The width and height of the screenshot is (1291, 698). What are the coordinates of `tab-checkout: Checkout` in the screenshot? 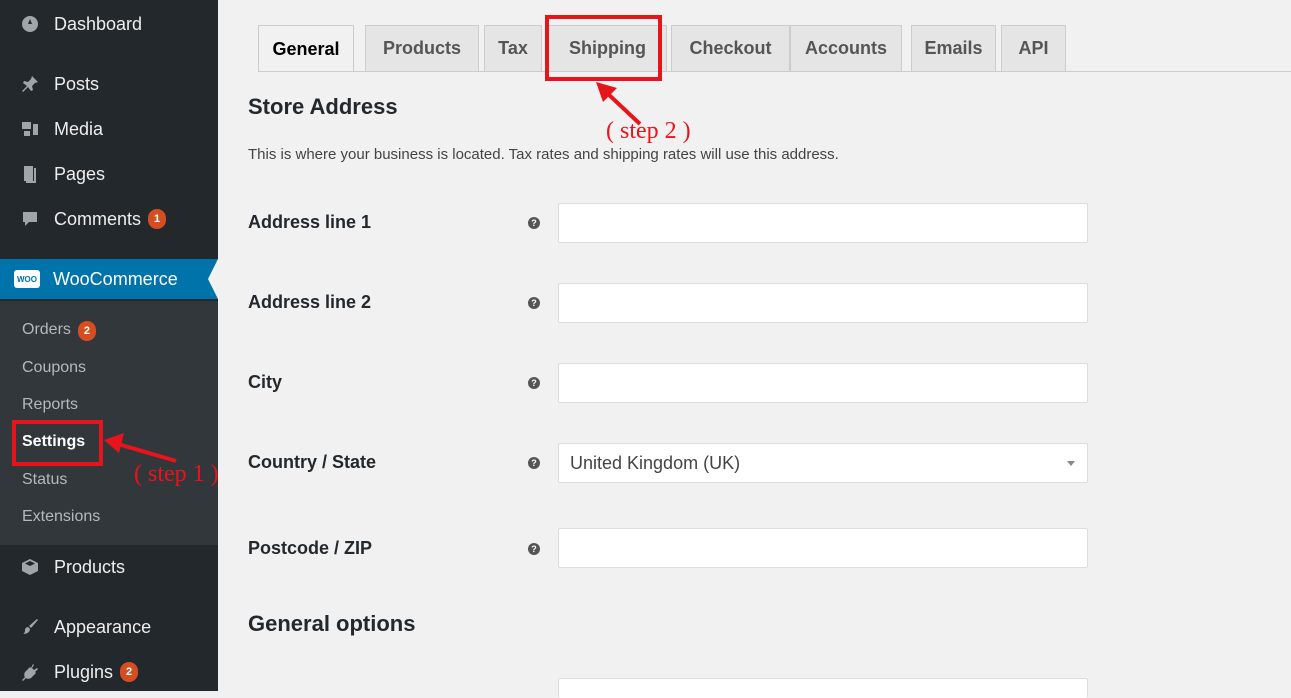 It's located at (730, 48).